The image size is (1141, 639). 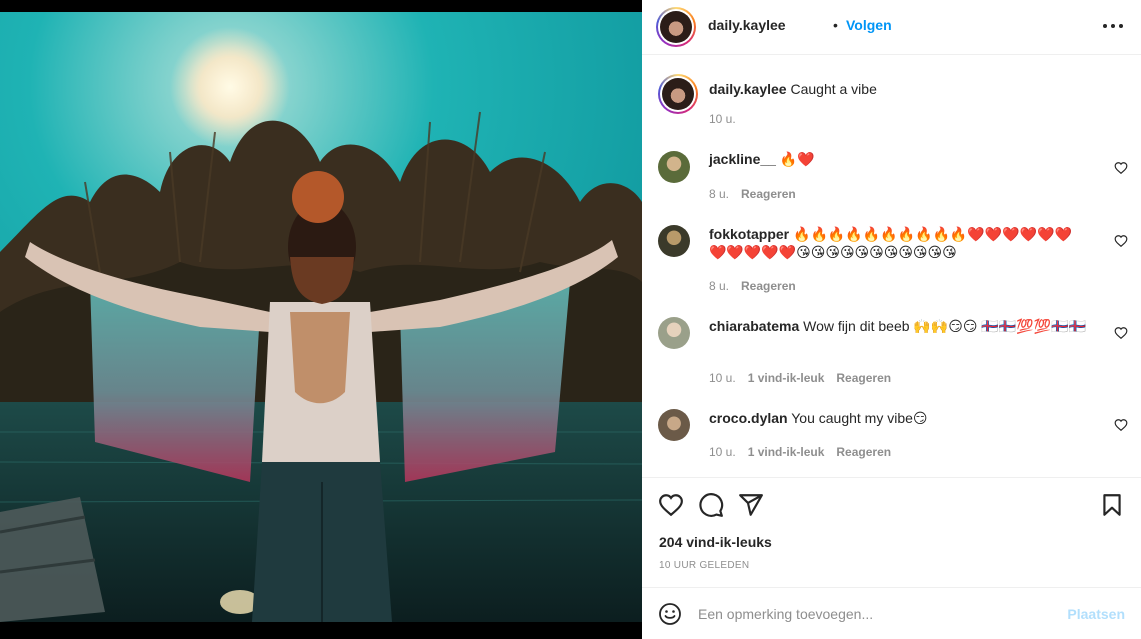 I want to click on caption-username: daily.kaylee, so click(x=748, y=89).